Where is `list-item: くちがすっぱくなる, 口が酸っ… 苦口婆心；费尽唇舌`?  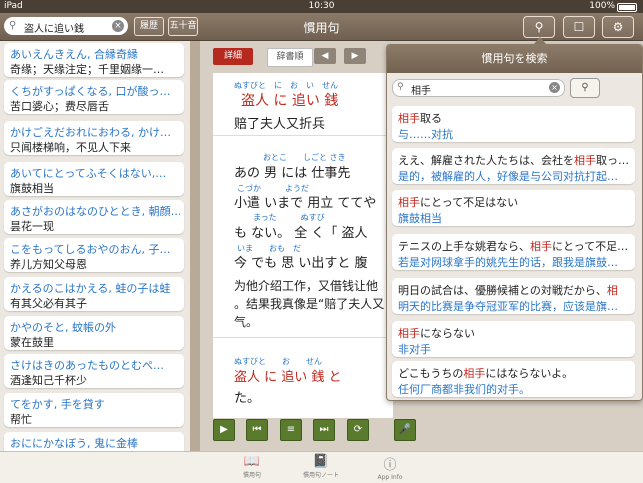 list-item: くちがすっぱくなる, 口が酸っ… 苦口婆心；费尽唇舌 is located at coordinates (94, 97).